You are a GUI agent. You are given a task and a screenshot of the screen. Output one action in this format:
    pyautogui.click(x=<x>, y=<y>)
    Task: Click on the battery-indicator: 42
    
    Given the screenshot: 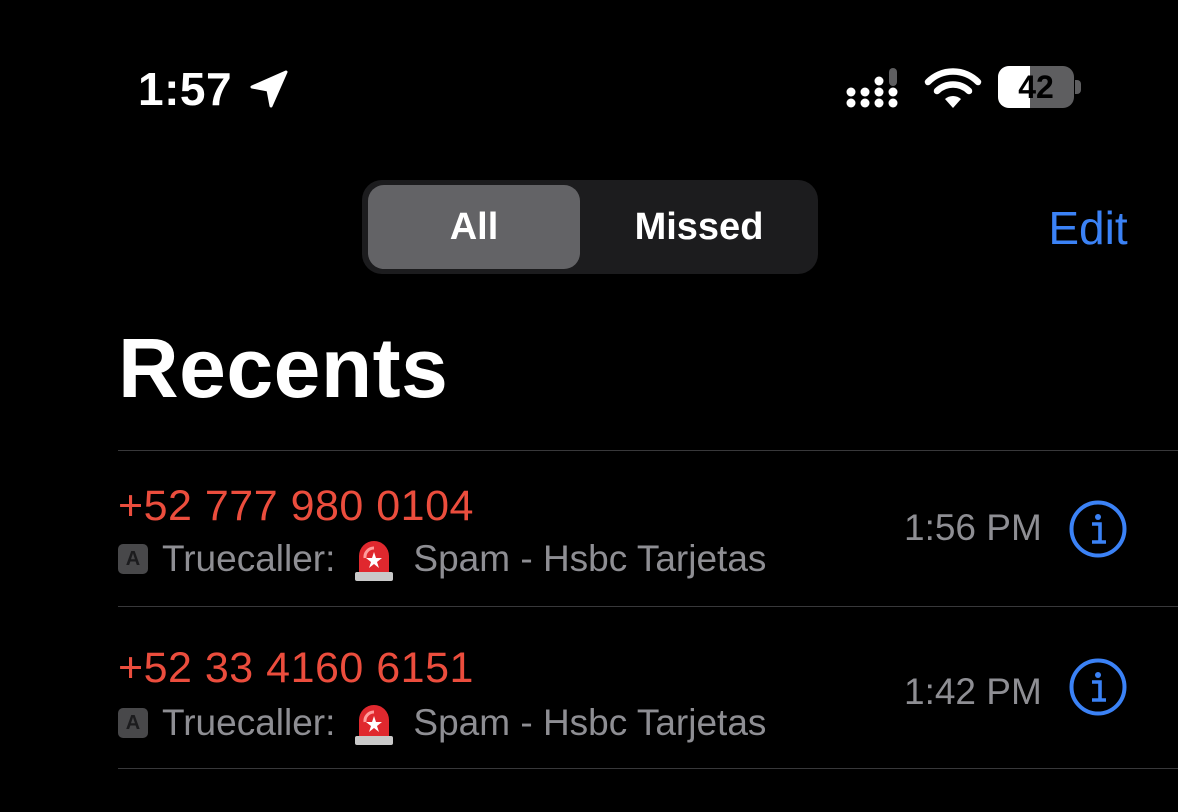 What is the action you would take?
    pyautogui.click(x=1039, y=87)
    